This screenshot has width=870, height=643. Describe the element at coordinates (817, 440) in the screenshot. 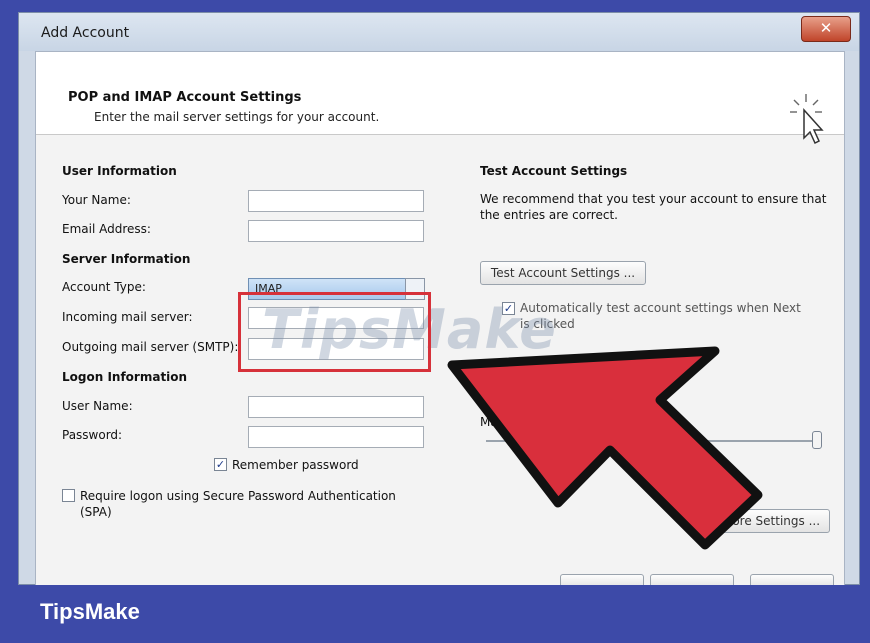

I see `slider-thumb` at that location.